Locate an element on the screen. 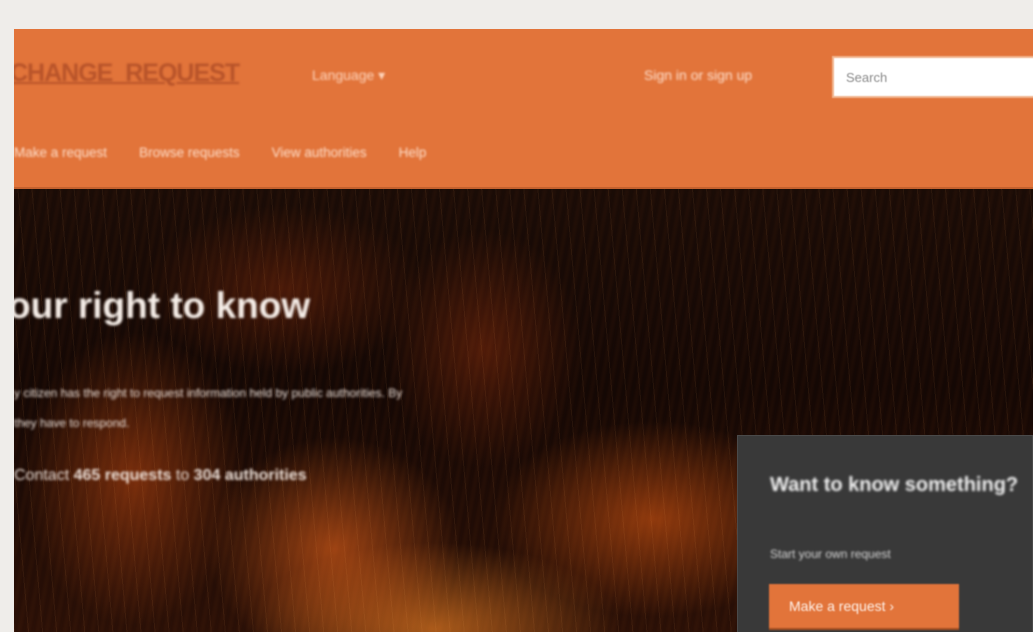  stats-authorities-count: 304 authorities is located at coordinates (250, 475).